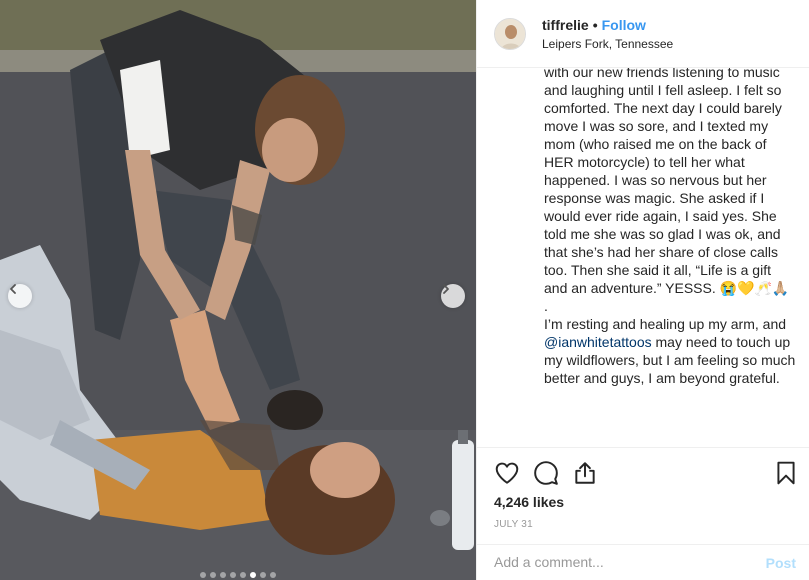 The image size is (809, 580). What do you see at coordinates (565, 25) in the screenshot?
I see `username-link: tiffrelie` at bounding box center [565, 25].